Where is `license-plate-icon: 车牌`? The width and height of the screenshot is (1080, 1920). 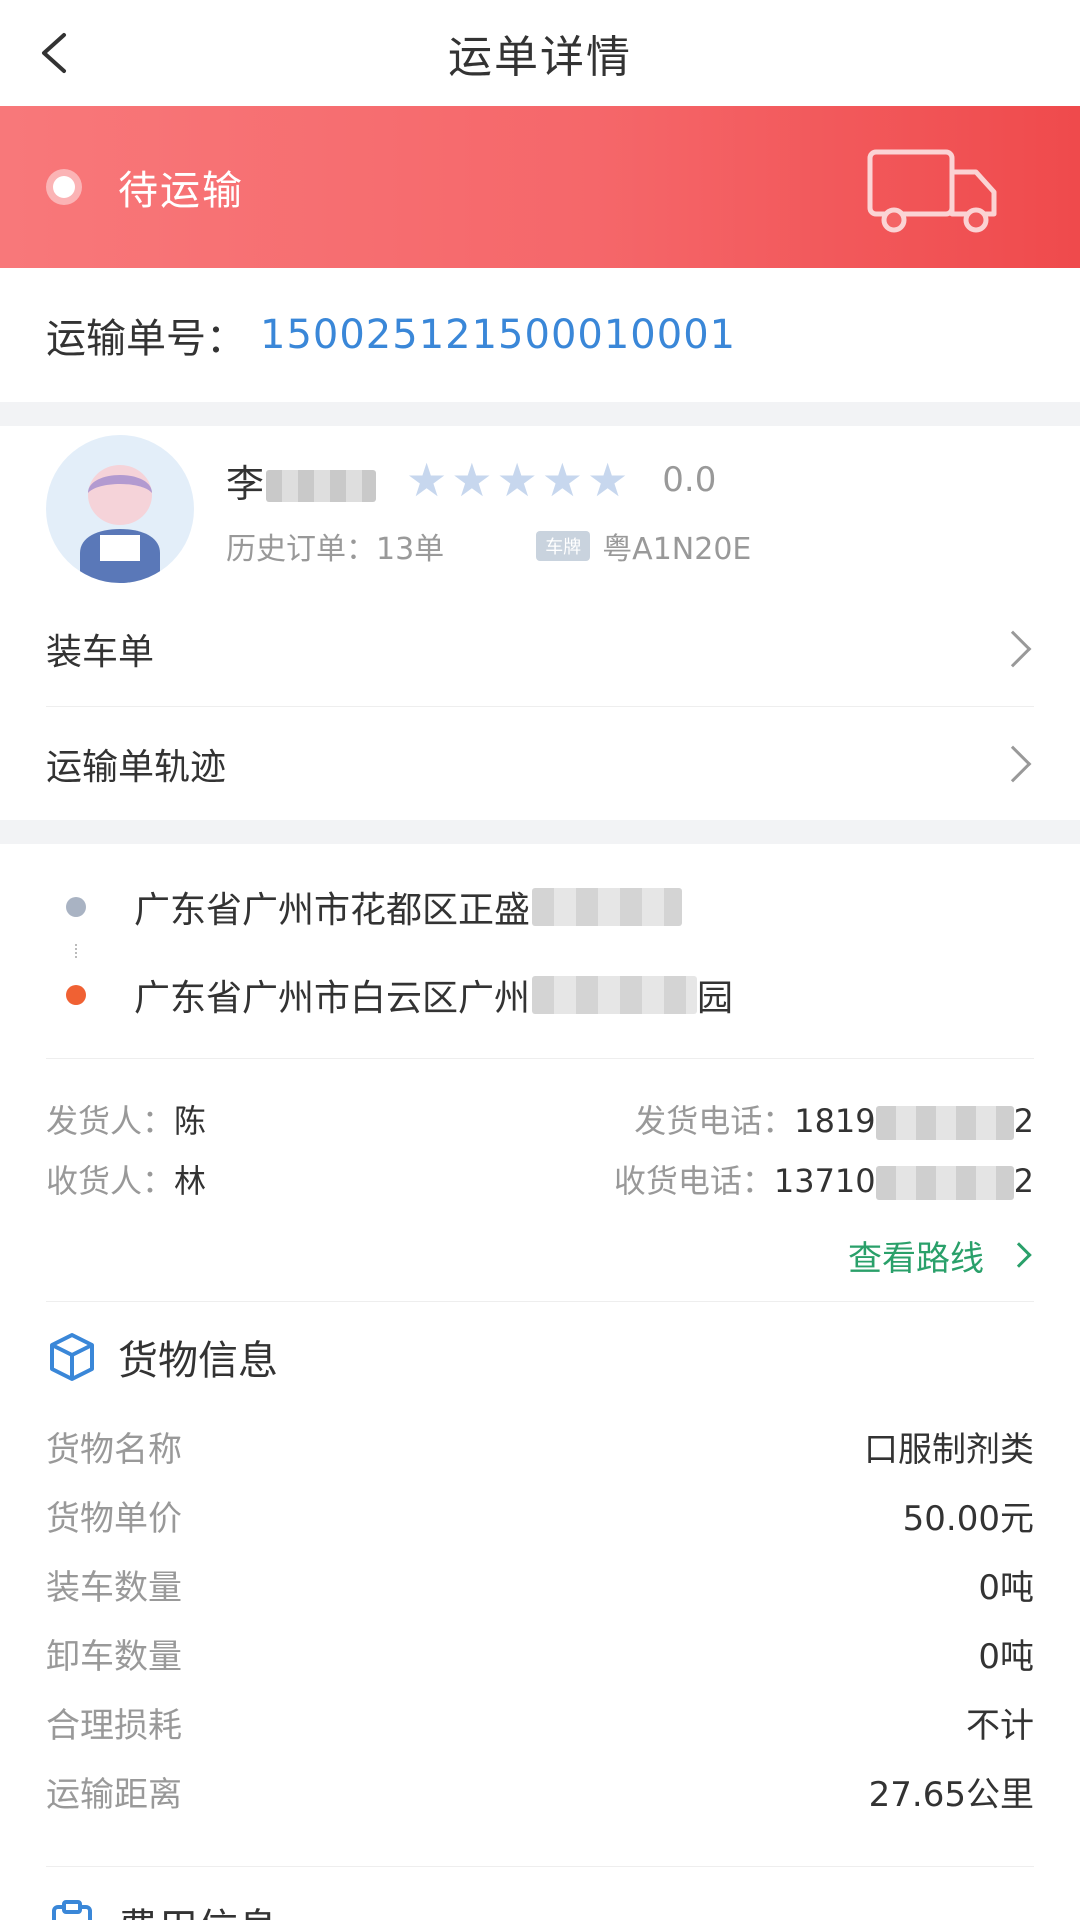 license-plate-icon: 车牌 is located at coordinates (563, 546).